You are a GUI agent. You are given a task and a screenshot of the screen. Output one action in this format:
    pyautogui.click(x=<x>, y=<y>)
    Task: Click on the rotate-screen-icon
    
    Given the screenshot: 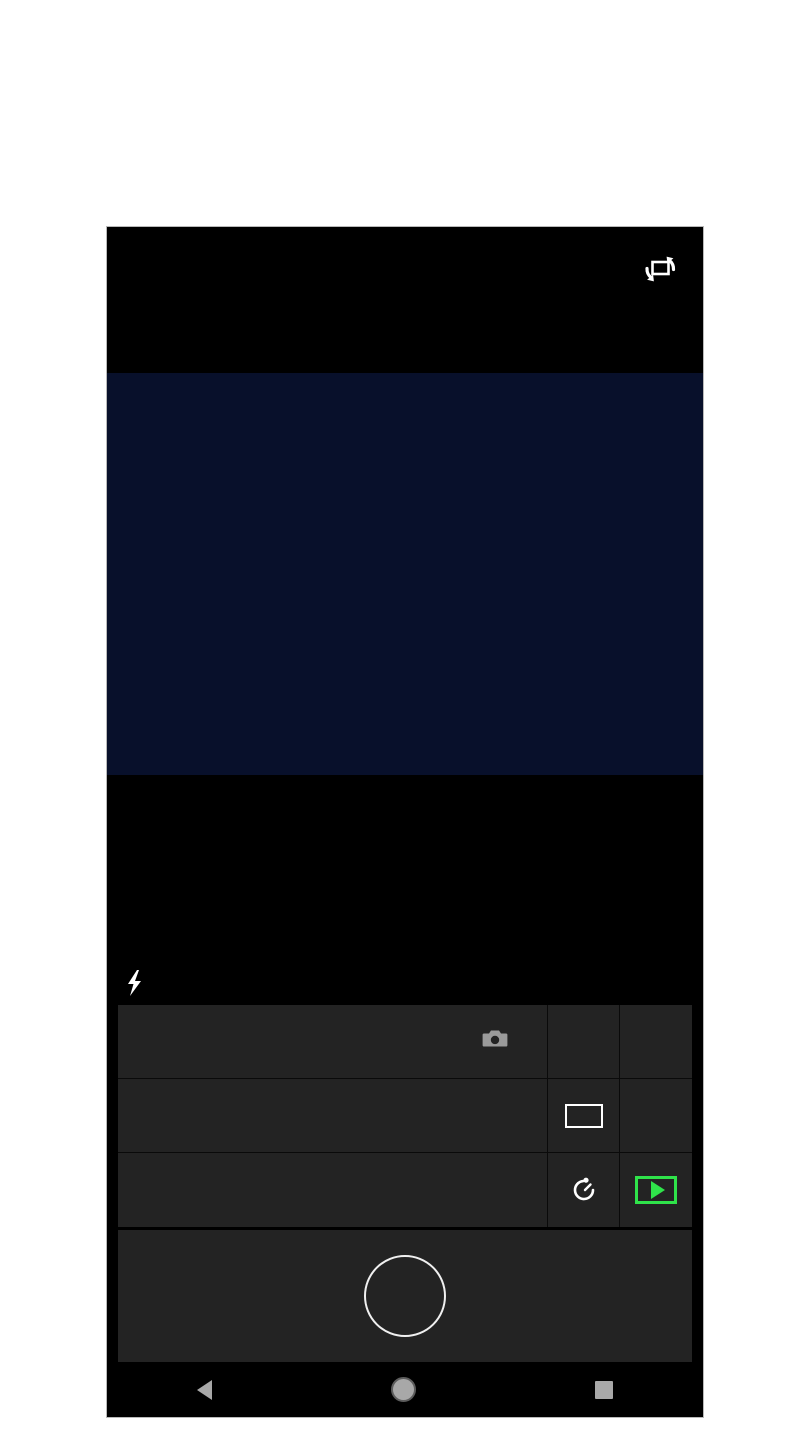 What is the action you would take?
    pyautogui.click(x=660, y=269)
    